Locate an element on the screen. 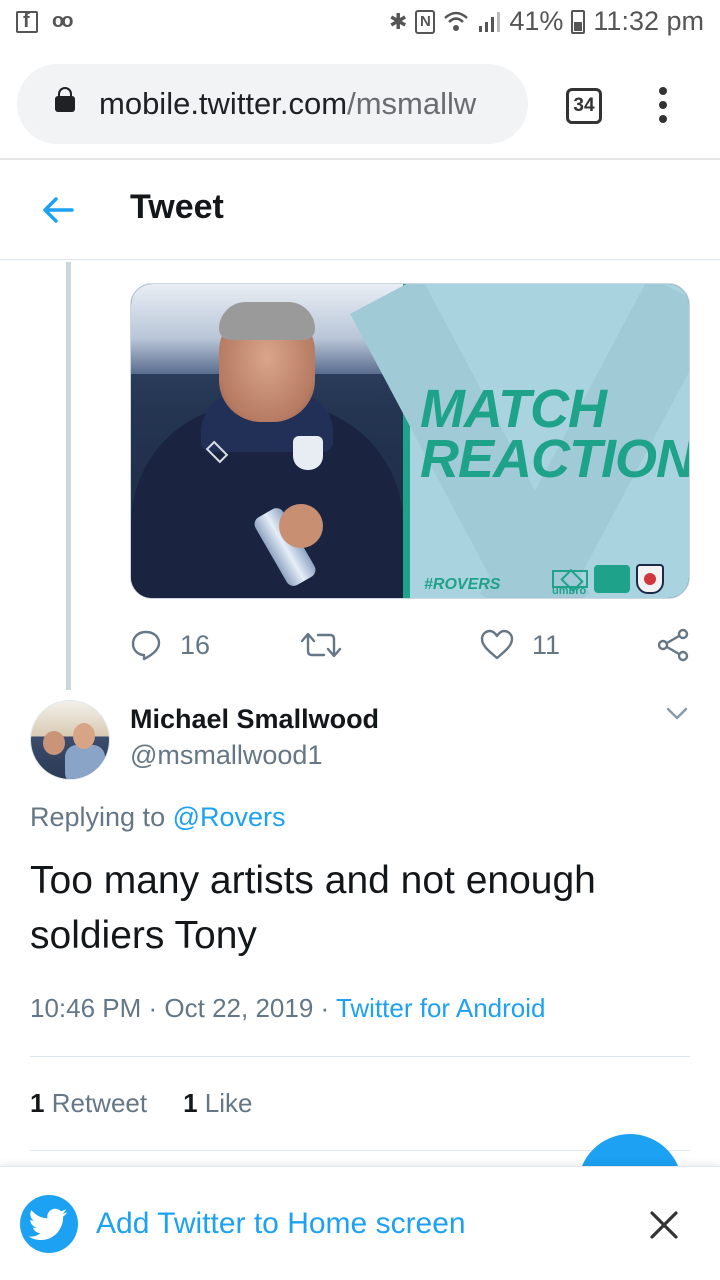  url-path: /msmallw is located at coordinates (412, 103).